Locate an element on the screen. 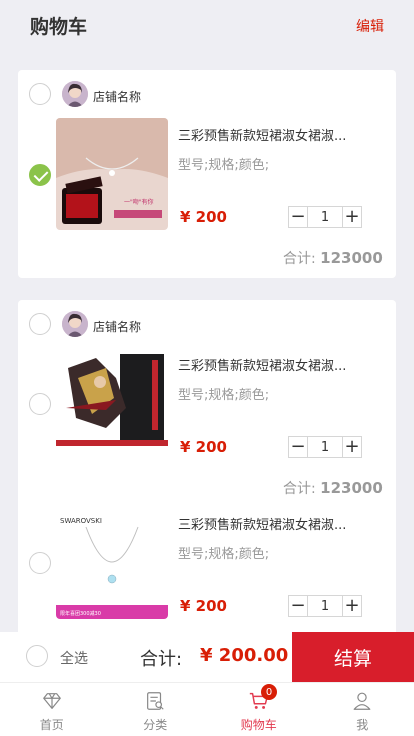 This screenshot has width=414, height=736. svg-text: SWAROVSKI is located at coordinates (81, 521).